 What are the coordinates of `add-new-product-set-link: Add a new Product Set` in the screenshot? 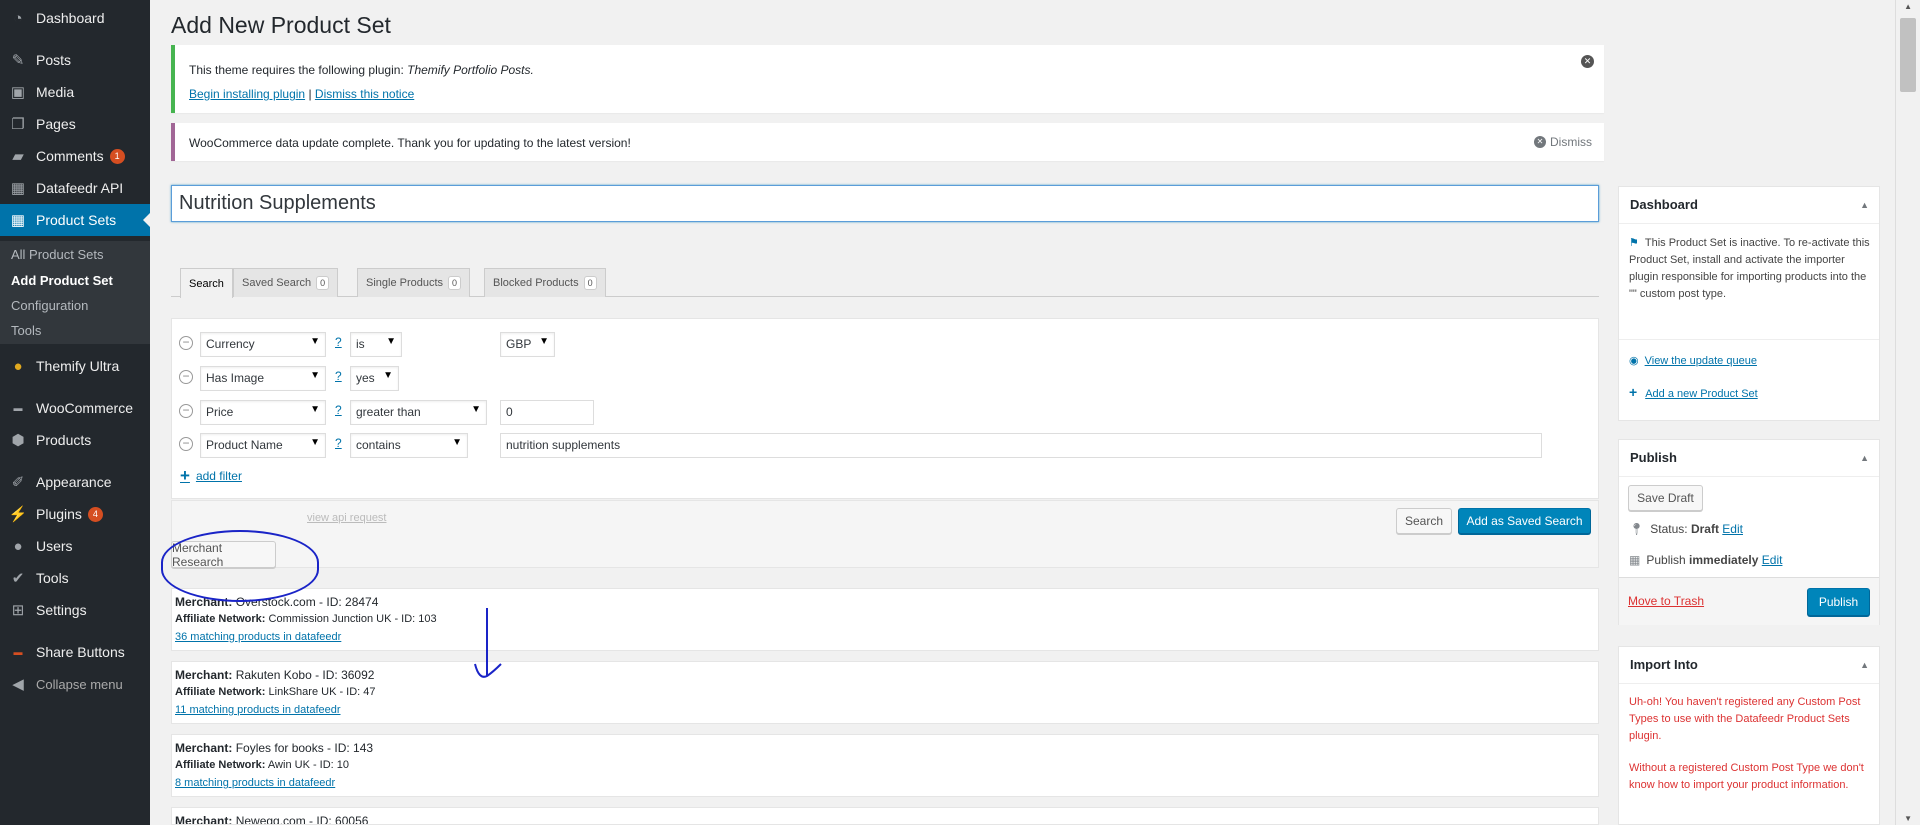 It's located at (1701, 394).